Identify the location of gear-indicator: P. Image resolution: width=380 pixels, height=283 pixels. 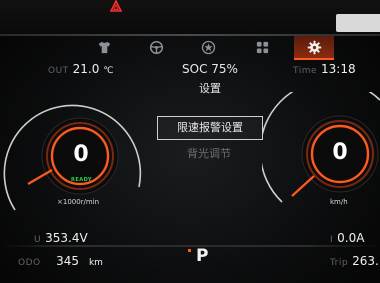
(202, 256).